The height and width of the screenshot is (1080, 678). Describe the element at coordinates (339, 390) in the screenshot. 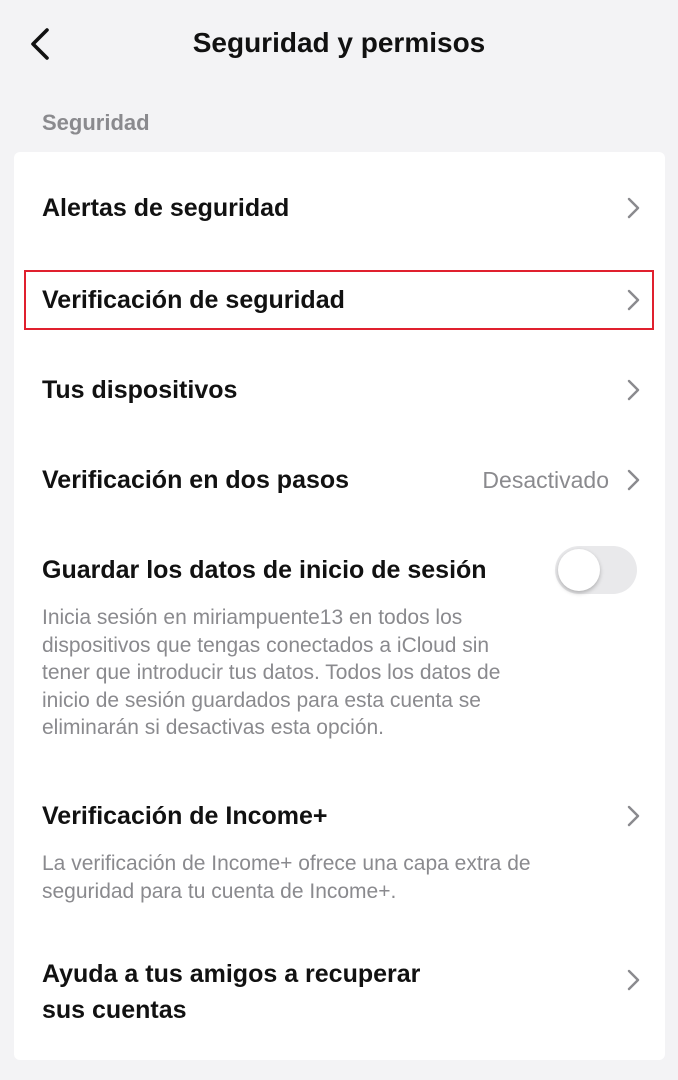

I see `your-devices-row: Tus dispositivos` at that location.